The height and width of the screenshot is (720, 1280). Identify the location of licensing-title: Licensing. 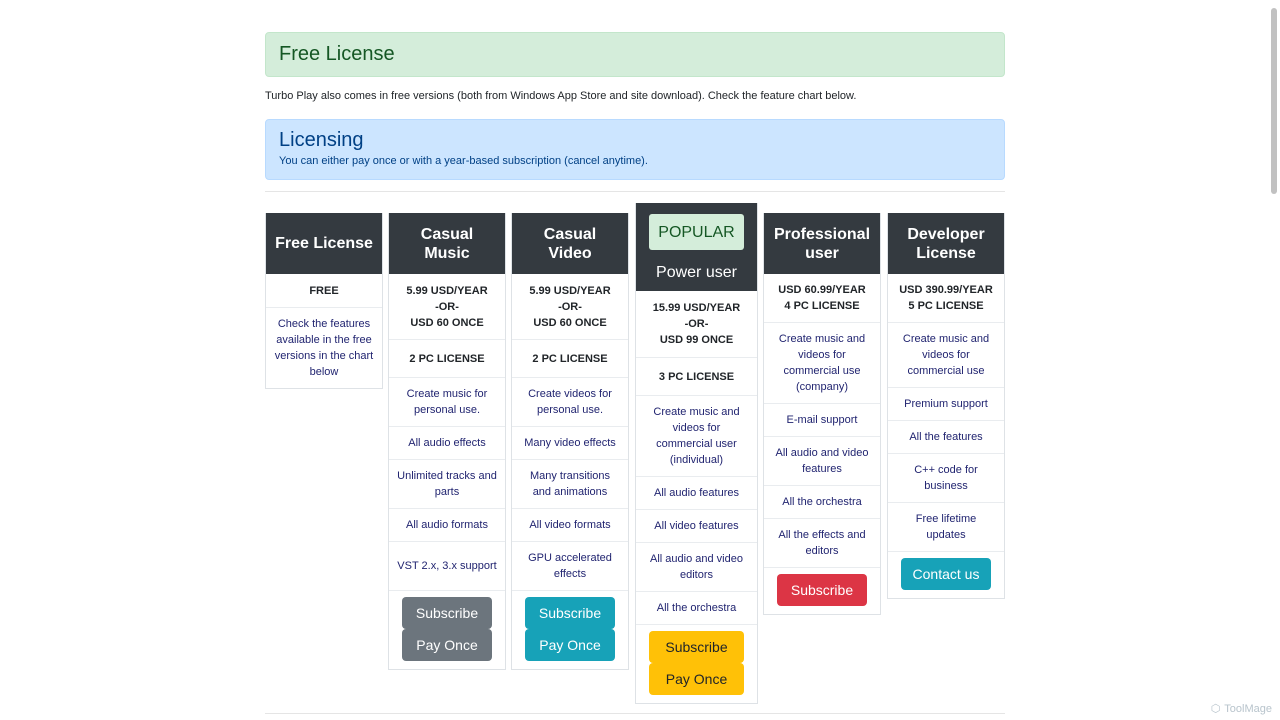
(321, 140).